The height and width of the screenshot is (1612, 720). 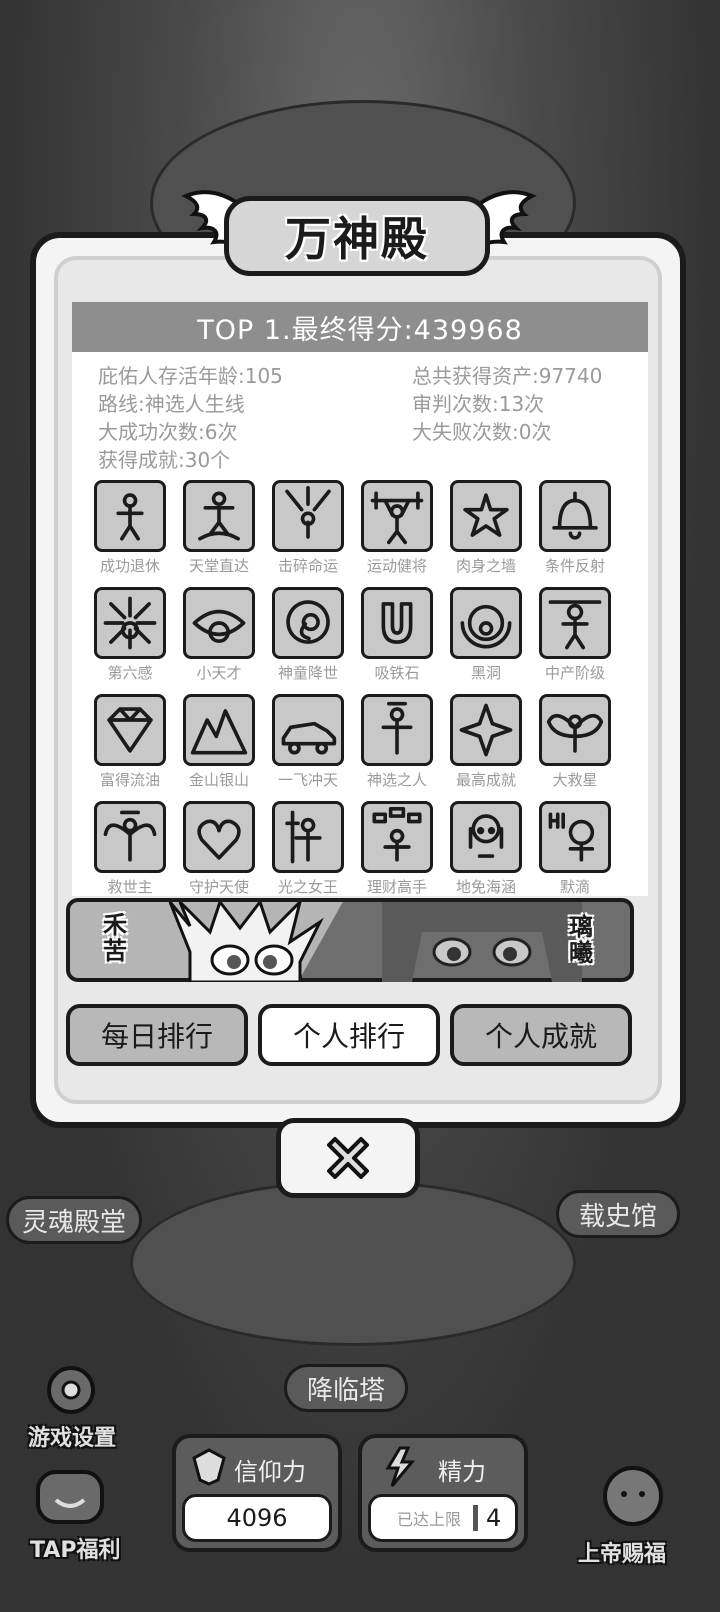 I want to click on achievement-label: 大救星, so click(x=575, y=780).